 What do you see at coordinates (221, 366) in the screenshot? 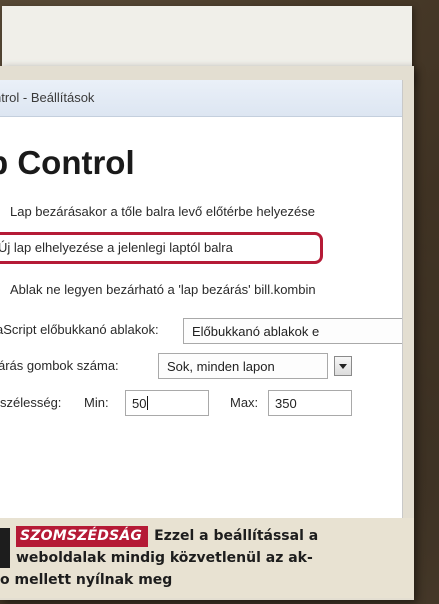
I see `close-buttons-value: Sok, minden lapon` at bounding box center [221, 366].